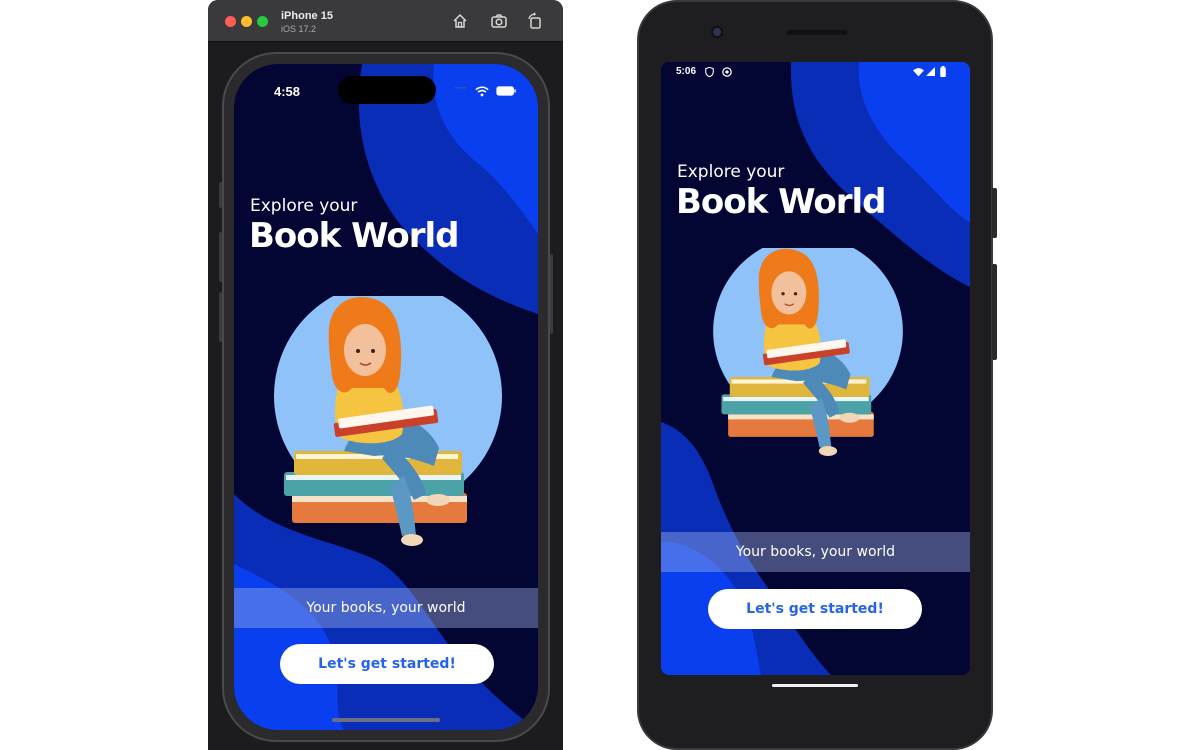 The width and height of the screenshot is (1200, 750). What do you see at coordinates (817, 32) in the screenshot?
I see `earpiece-speaker` at bounding box center [817, 32].